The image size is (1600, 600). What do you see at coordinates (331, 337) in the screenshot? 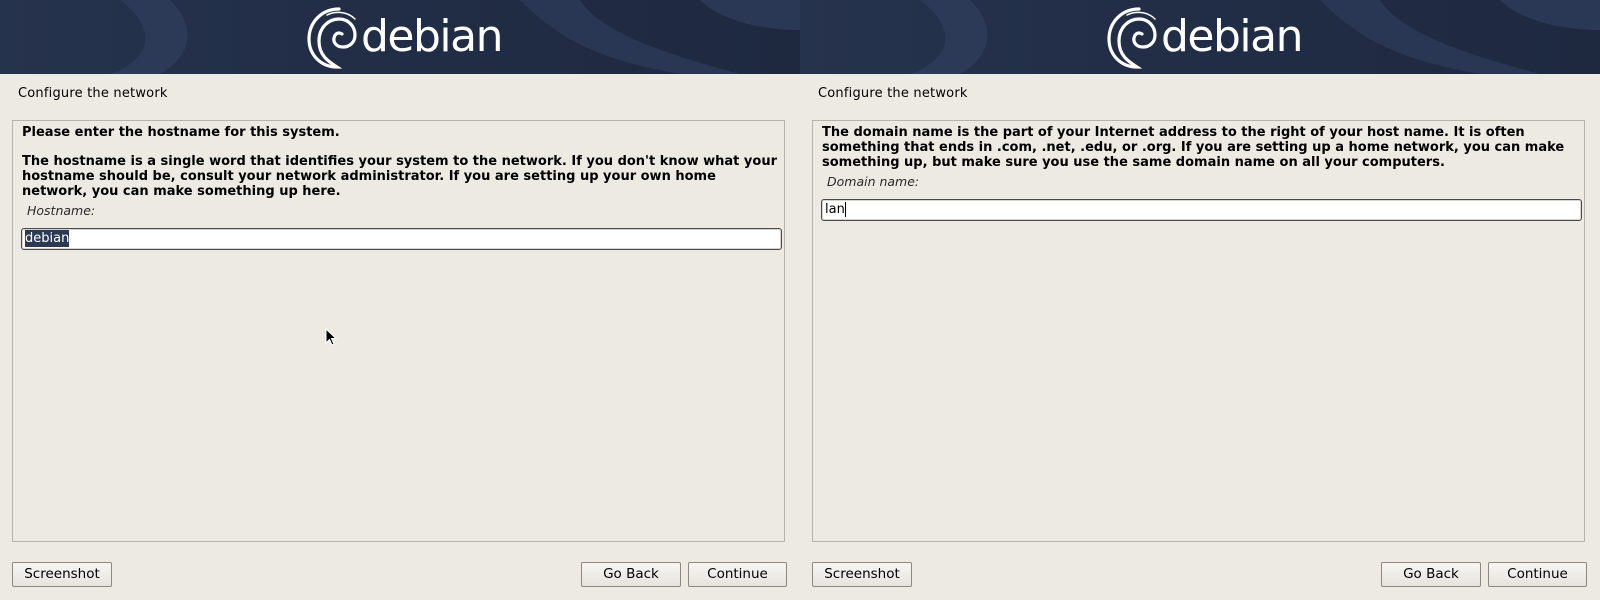
I see `mouse-pointer-icon` at bounding box center [331, 337].